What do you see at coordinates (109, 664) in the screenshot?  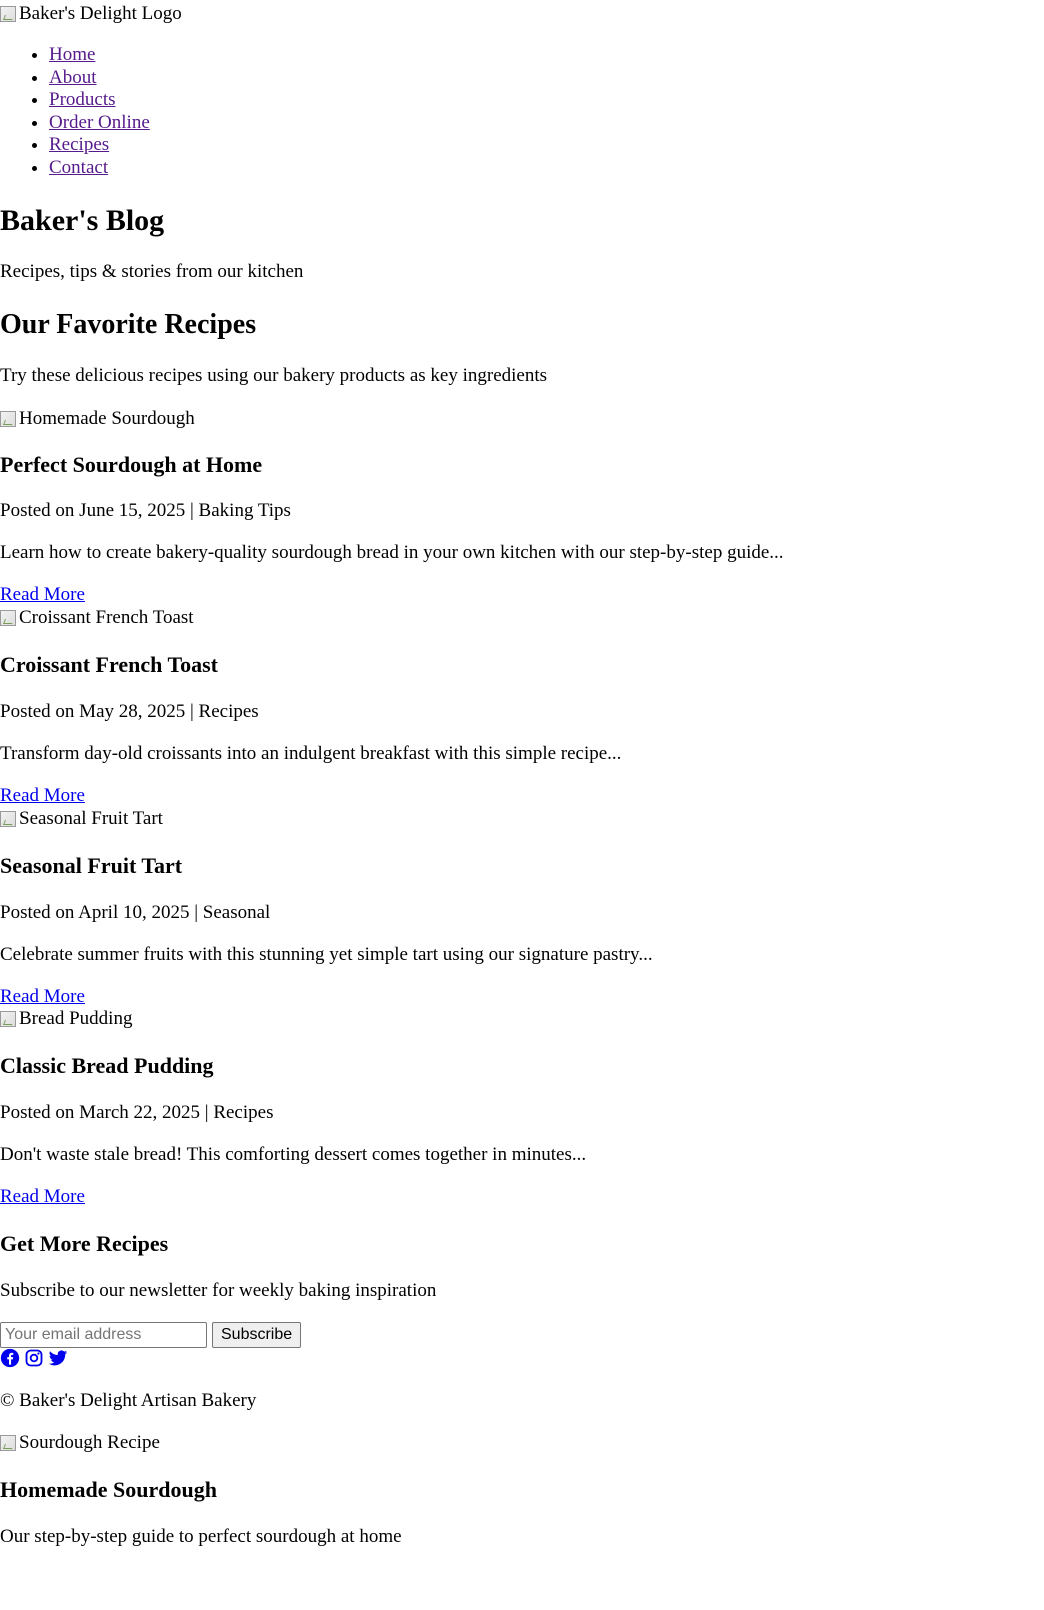 I see `post-title: Croissant French Toast` at bounding box center [109, 664].